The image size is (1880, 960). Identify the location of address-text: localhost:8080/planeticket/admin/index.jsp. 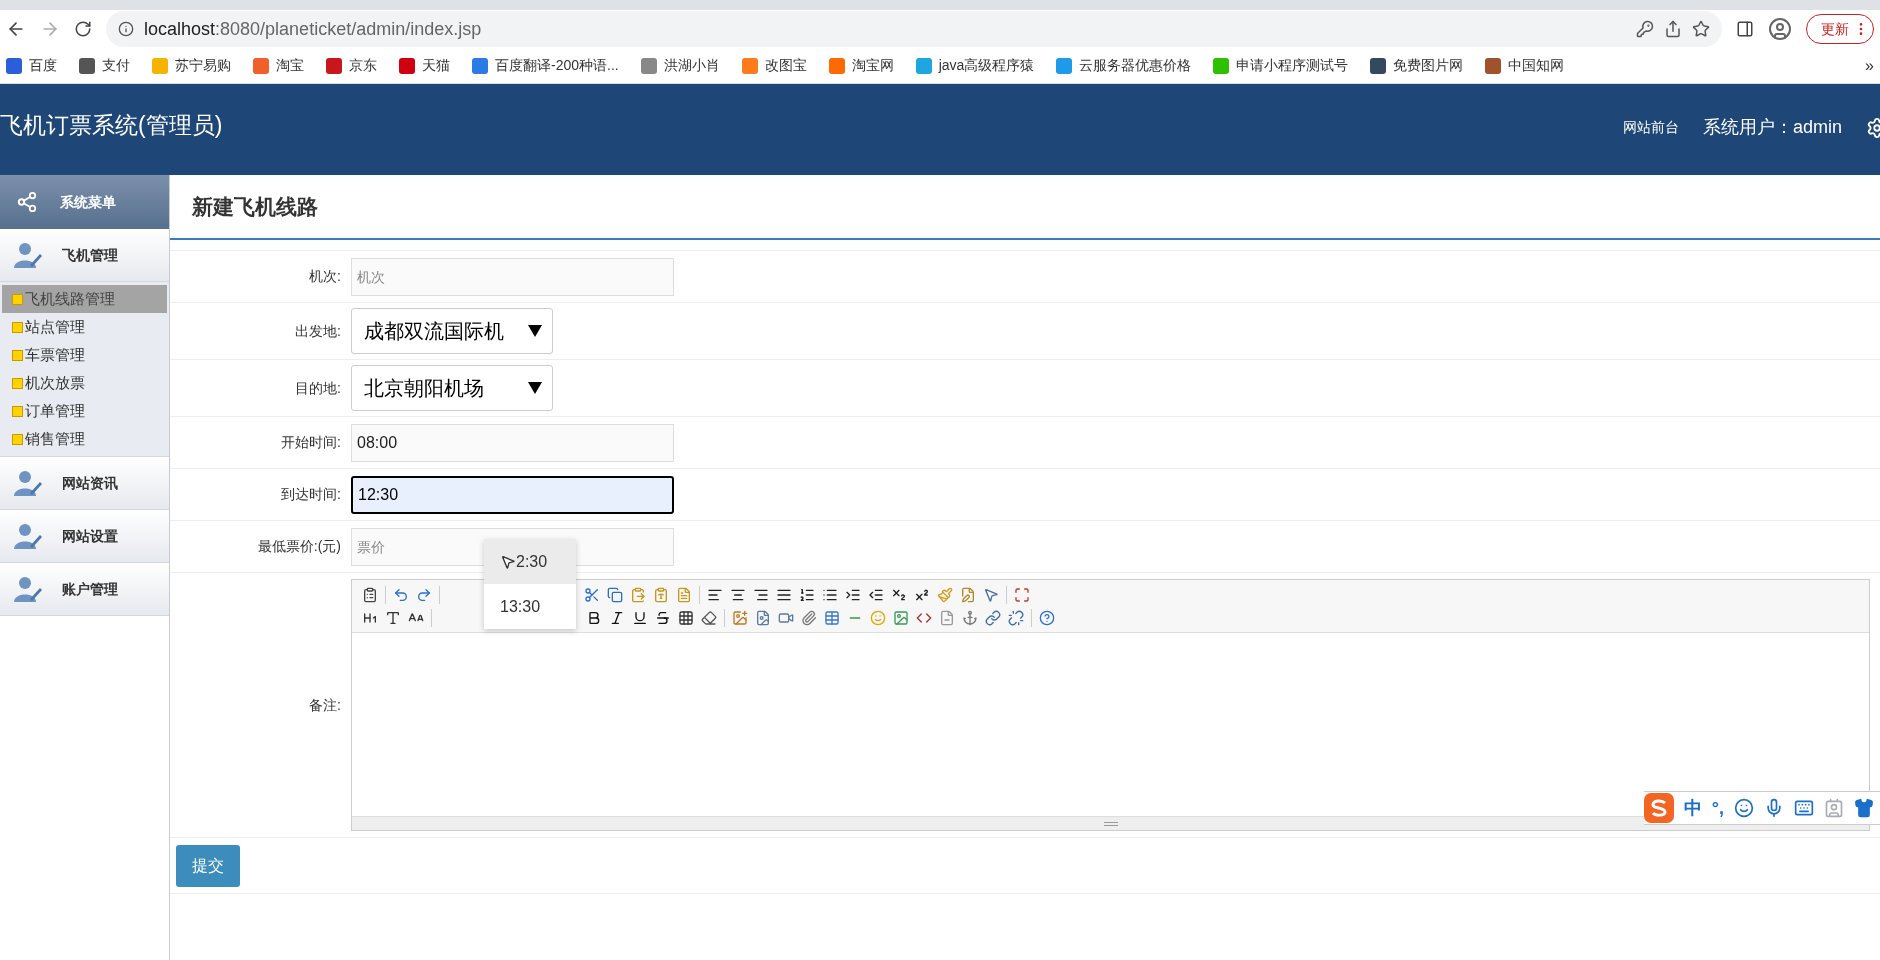
(313, 29).